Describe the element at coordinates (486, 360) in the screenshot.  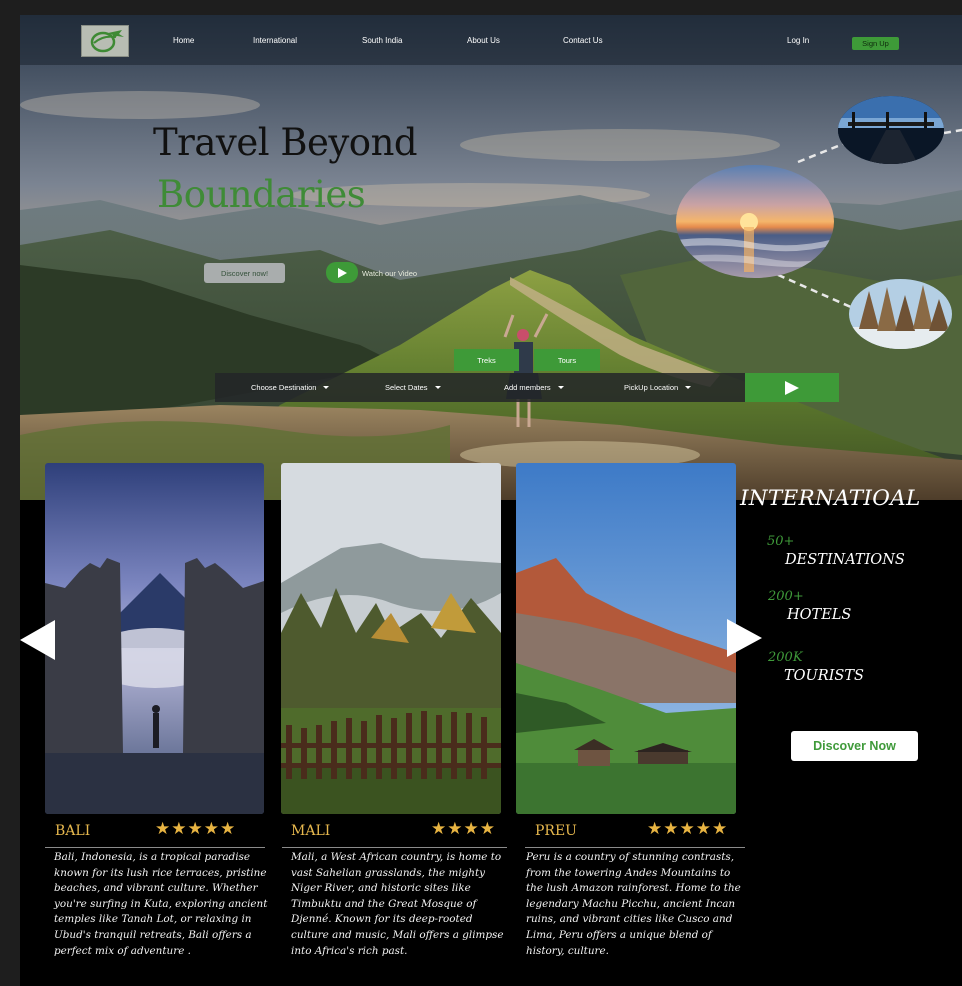
I see `tab-treks: Treks` at that location.